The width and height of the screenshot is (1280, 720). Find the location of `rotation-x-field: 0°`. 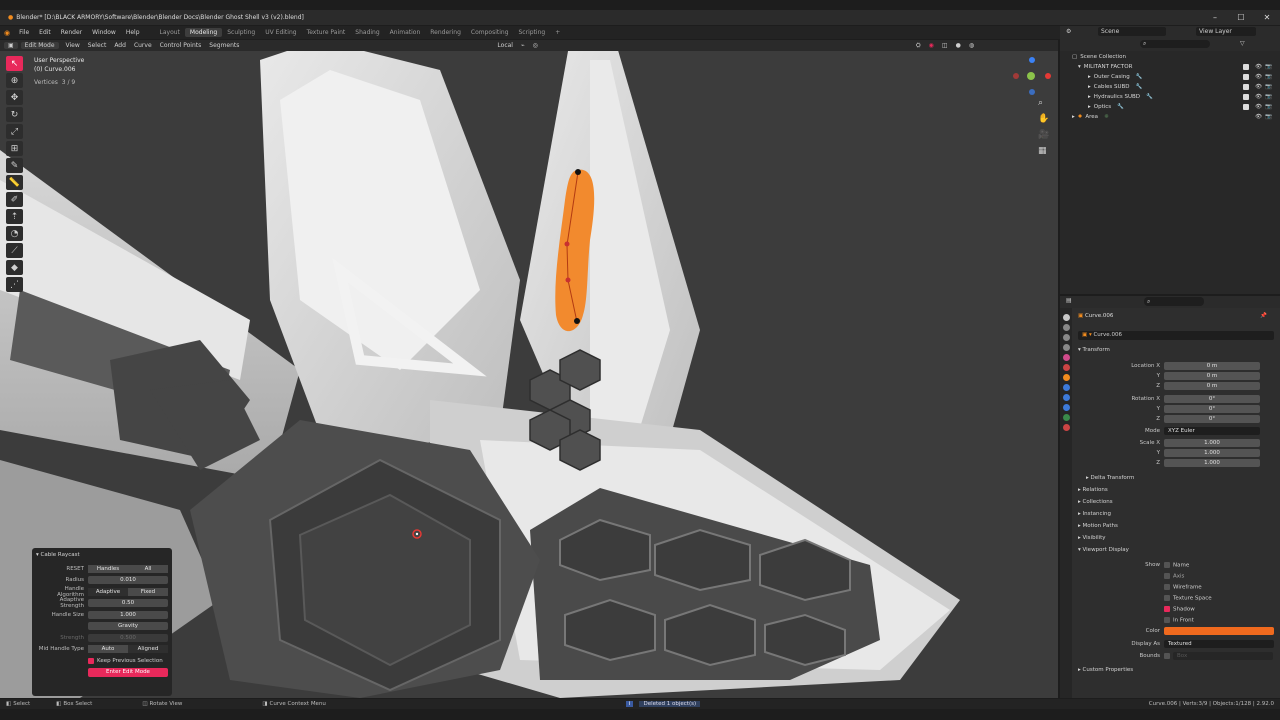

rotation-x-field: 0° is located at coordinates (1212, 399).